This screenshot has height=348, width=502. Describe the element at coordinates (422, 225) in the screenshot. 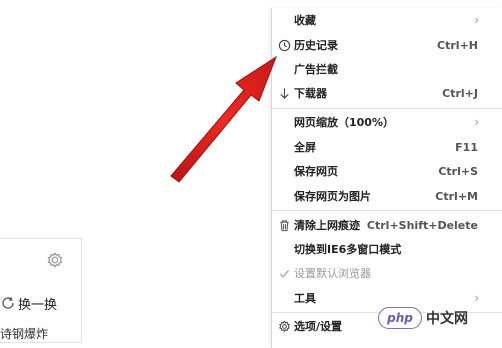

I see `shortcut-label: Ctrl+Shift+Delete` at that location.